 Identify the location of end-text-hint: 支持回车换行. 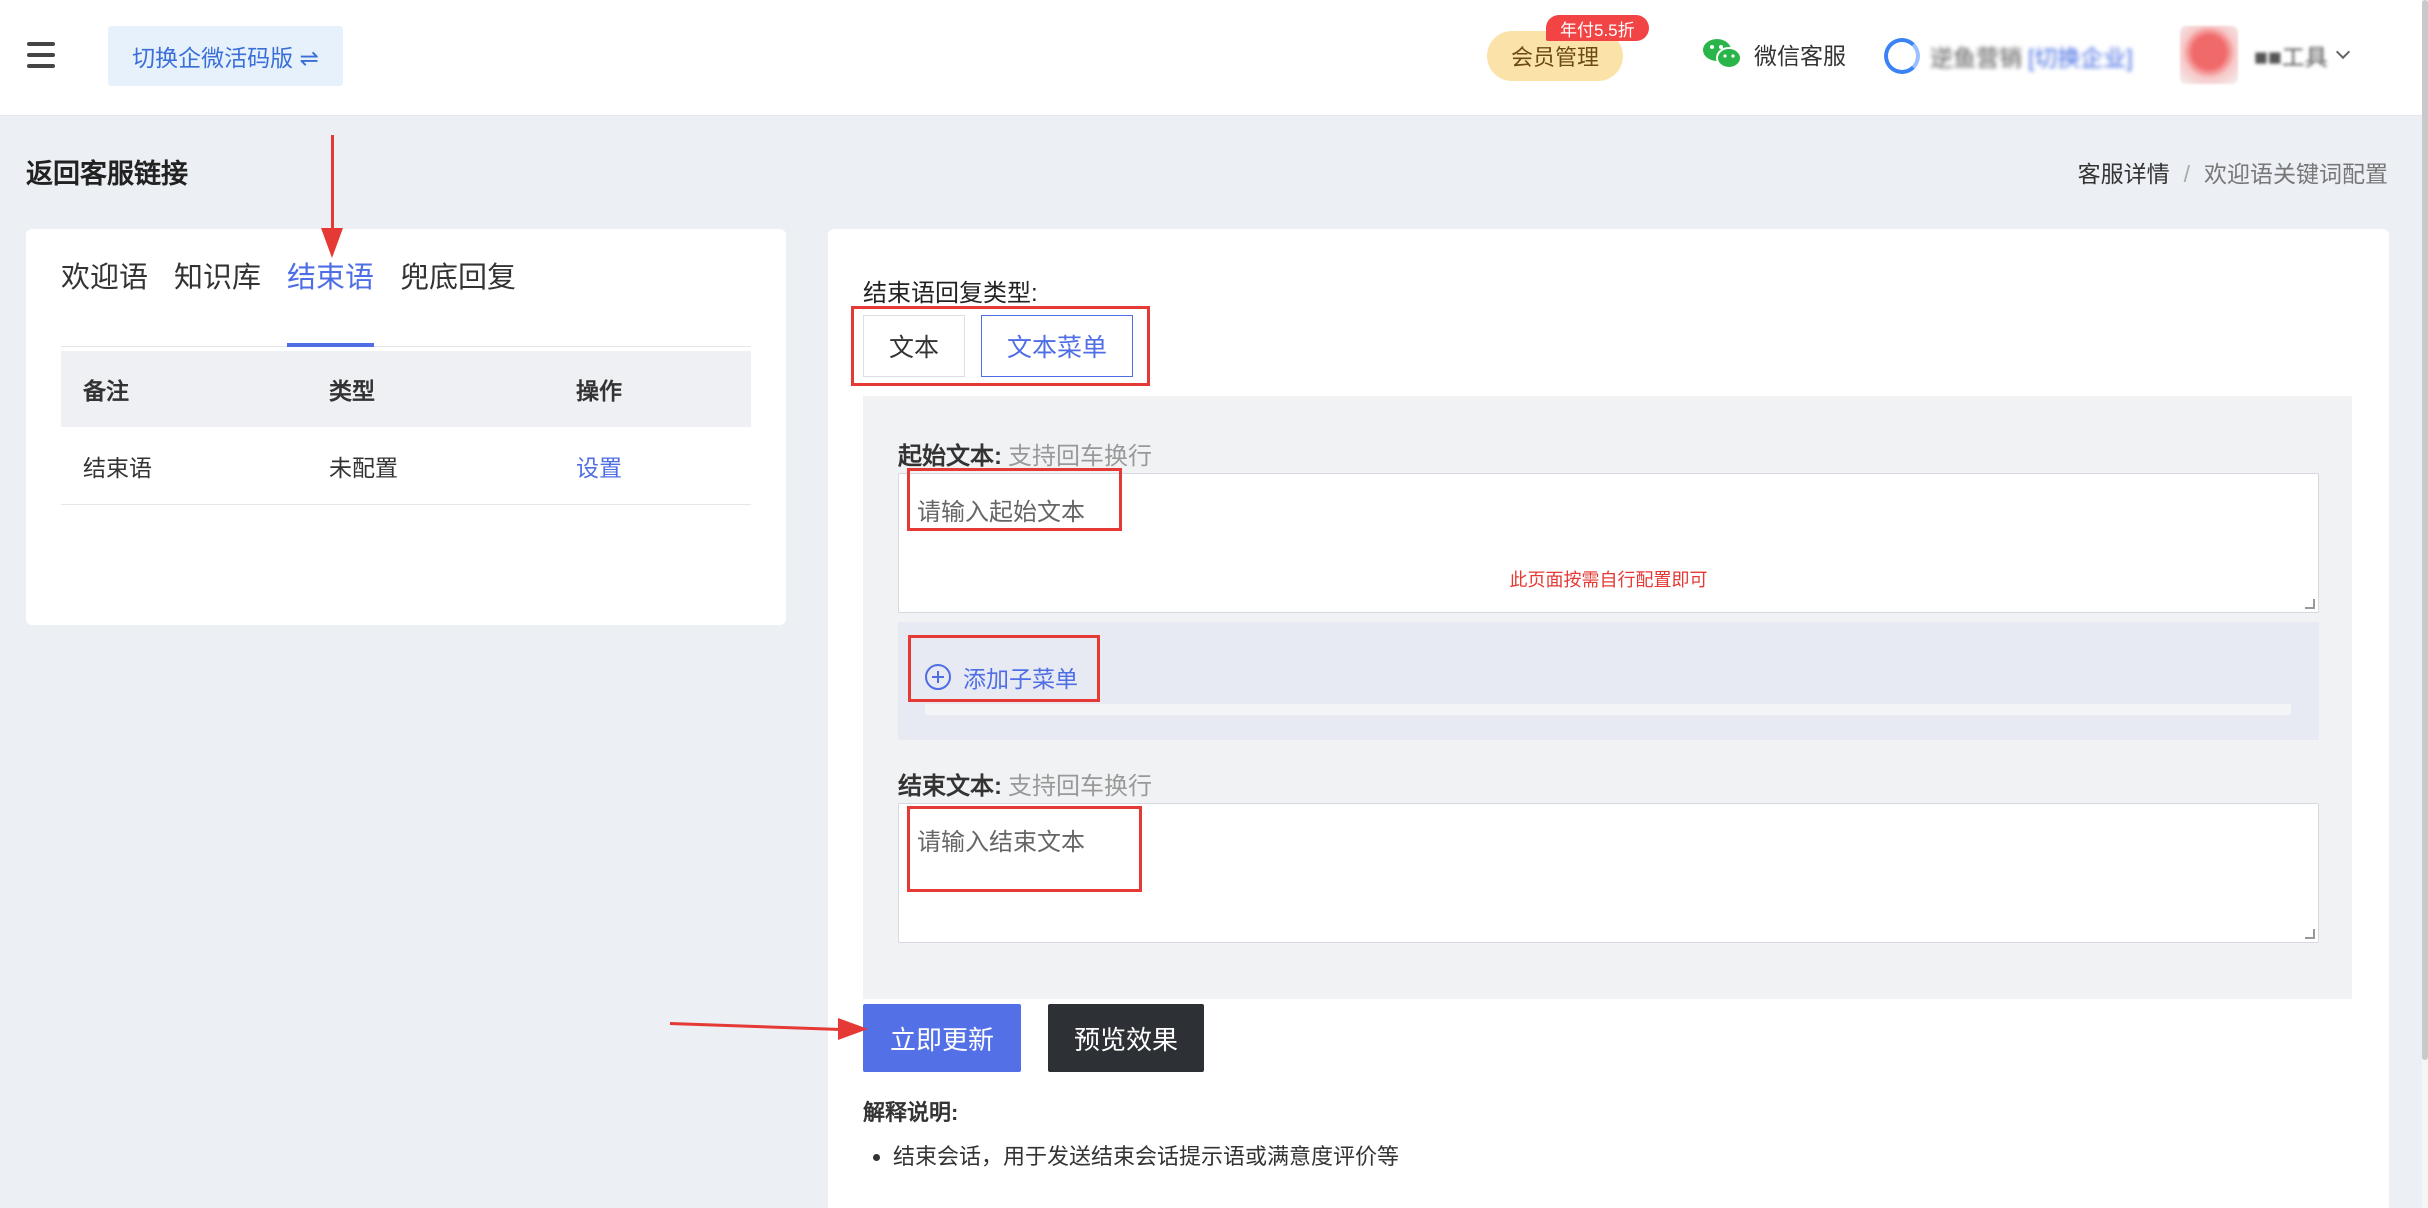
(1080, 786).